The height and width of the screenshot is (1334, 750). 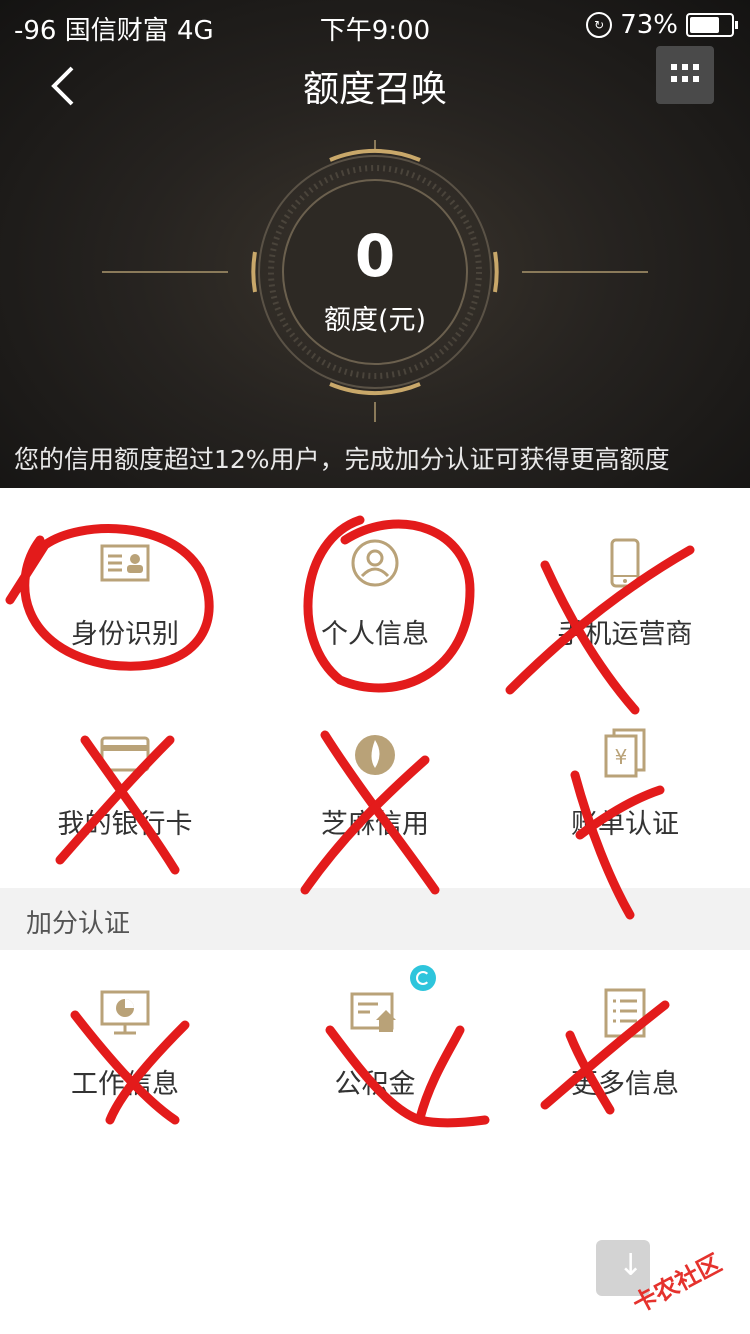 What do you see at coordinates (375, 256) in the screenshot?
I see `credit-amount: 0` at bounding box center [375, 256].